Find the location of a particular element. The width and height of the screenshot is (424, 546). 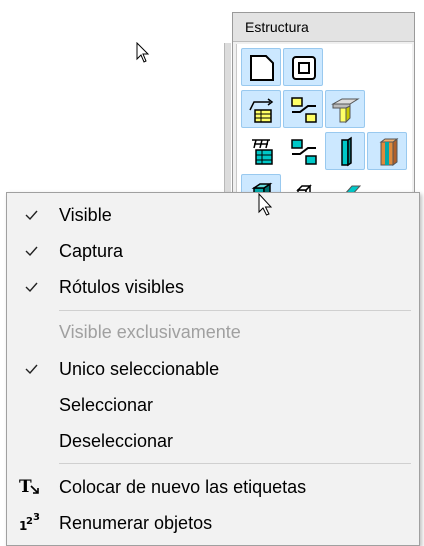

menu-item-rotulos-visibles: Rótulos visibles is located at coordinates (213, 287).